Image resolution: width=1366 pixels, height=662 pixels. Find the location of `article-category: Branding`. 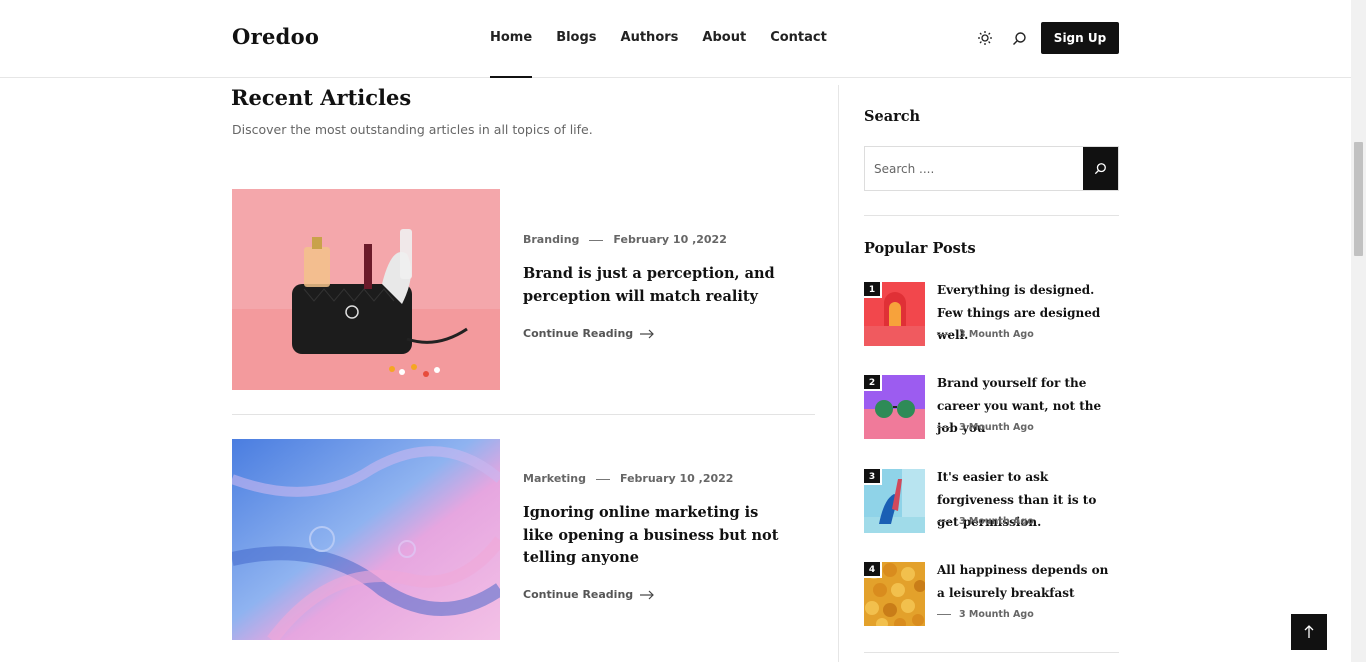

article-category: Branding is located at coordinates (551, 239).